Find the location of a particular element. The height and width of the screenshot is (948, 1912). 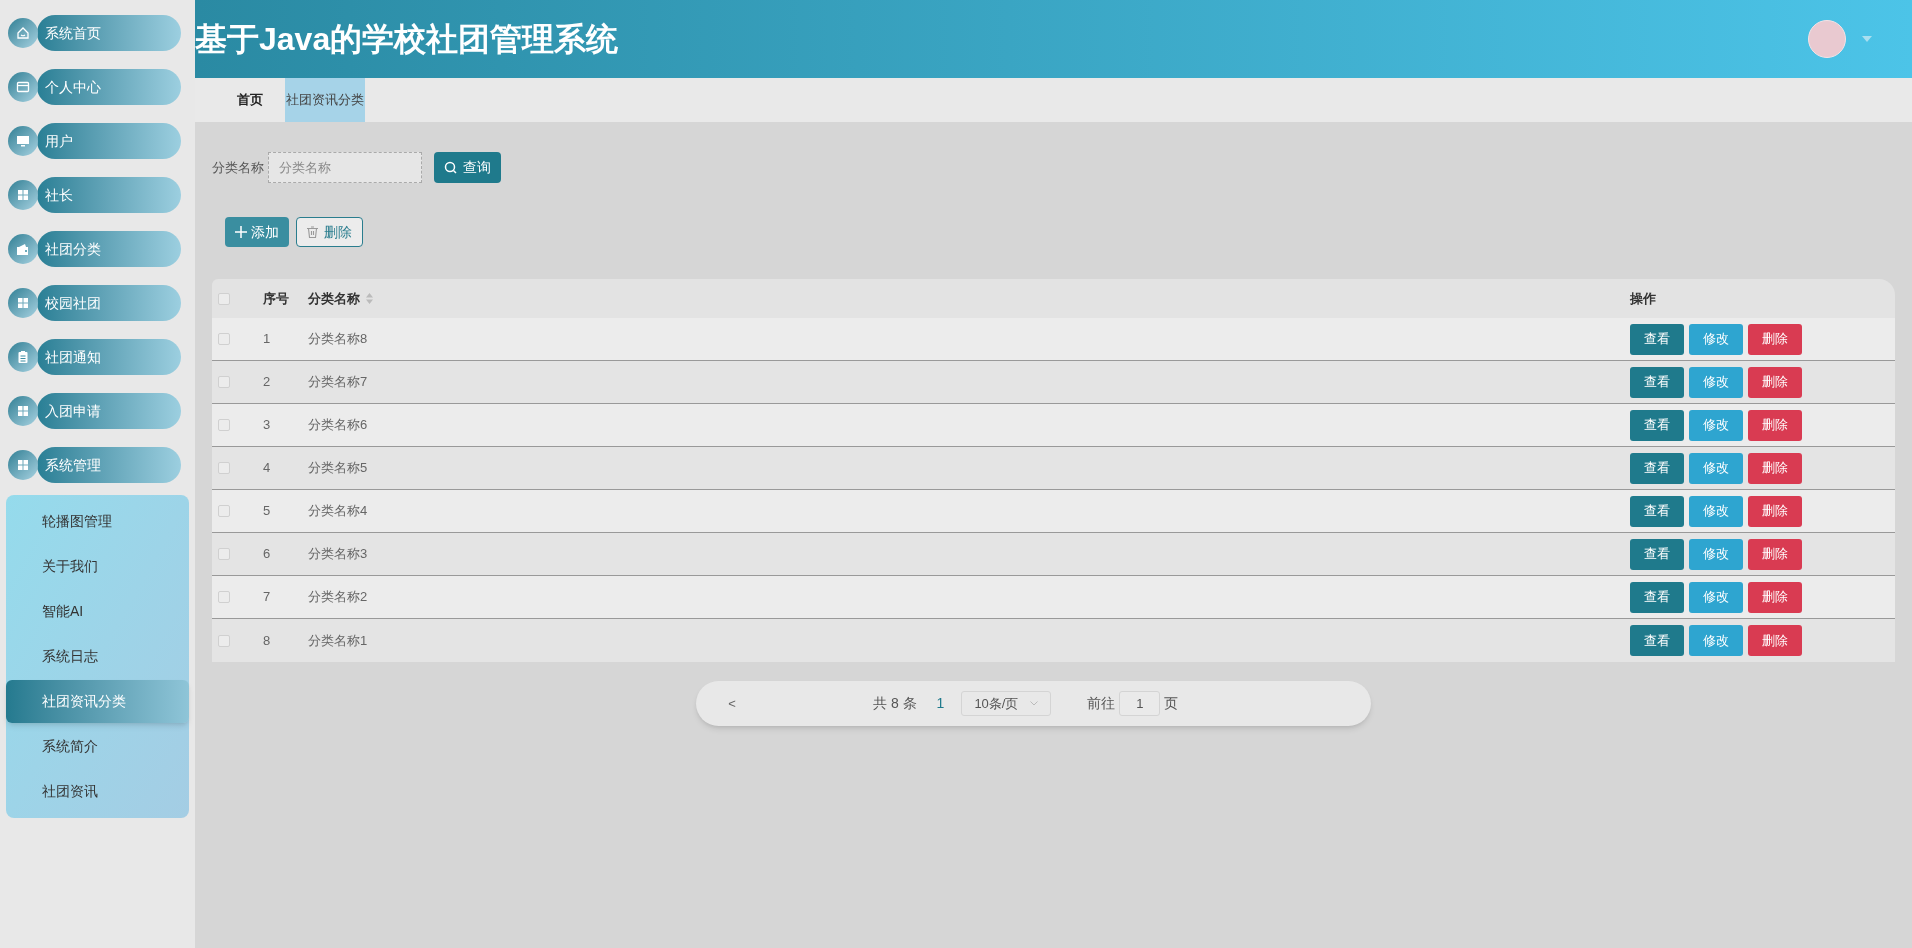

sidebar-item: 系统首页 is located at coordinates (109, 33).